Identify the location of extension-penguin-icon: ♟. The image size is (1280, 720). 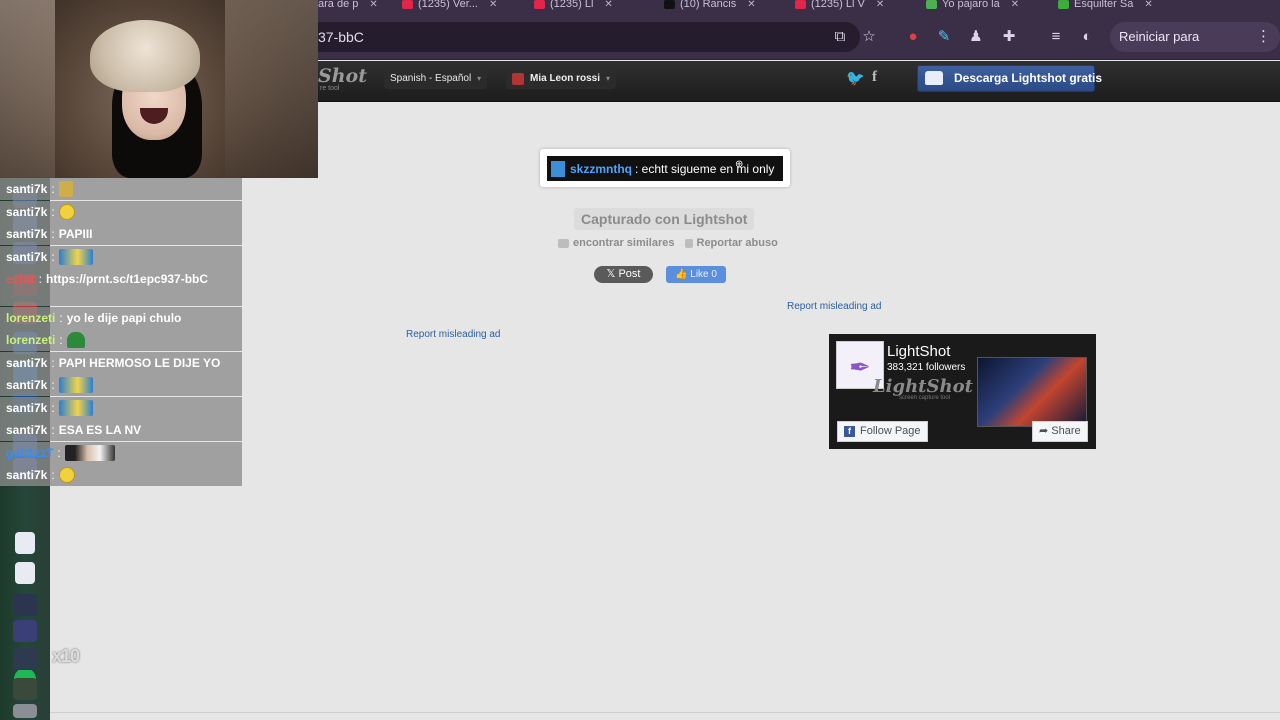
(976, 37).